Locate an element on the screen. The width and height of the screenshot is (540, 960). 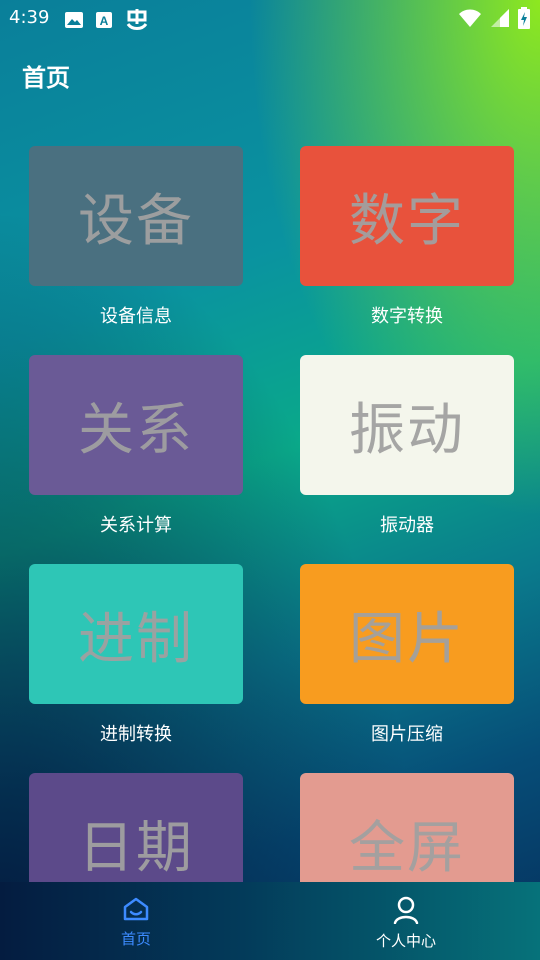
tile-caption: 数字转换 is located at coordinates (407, 316).